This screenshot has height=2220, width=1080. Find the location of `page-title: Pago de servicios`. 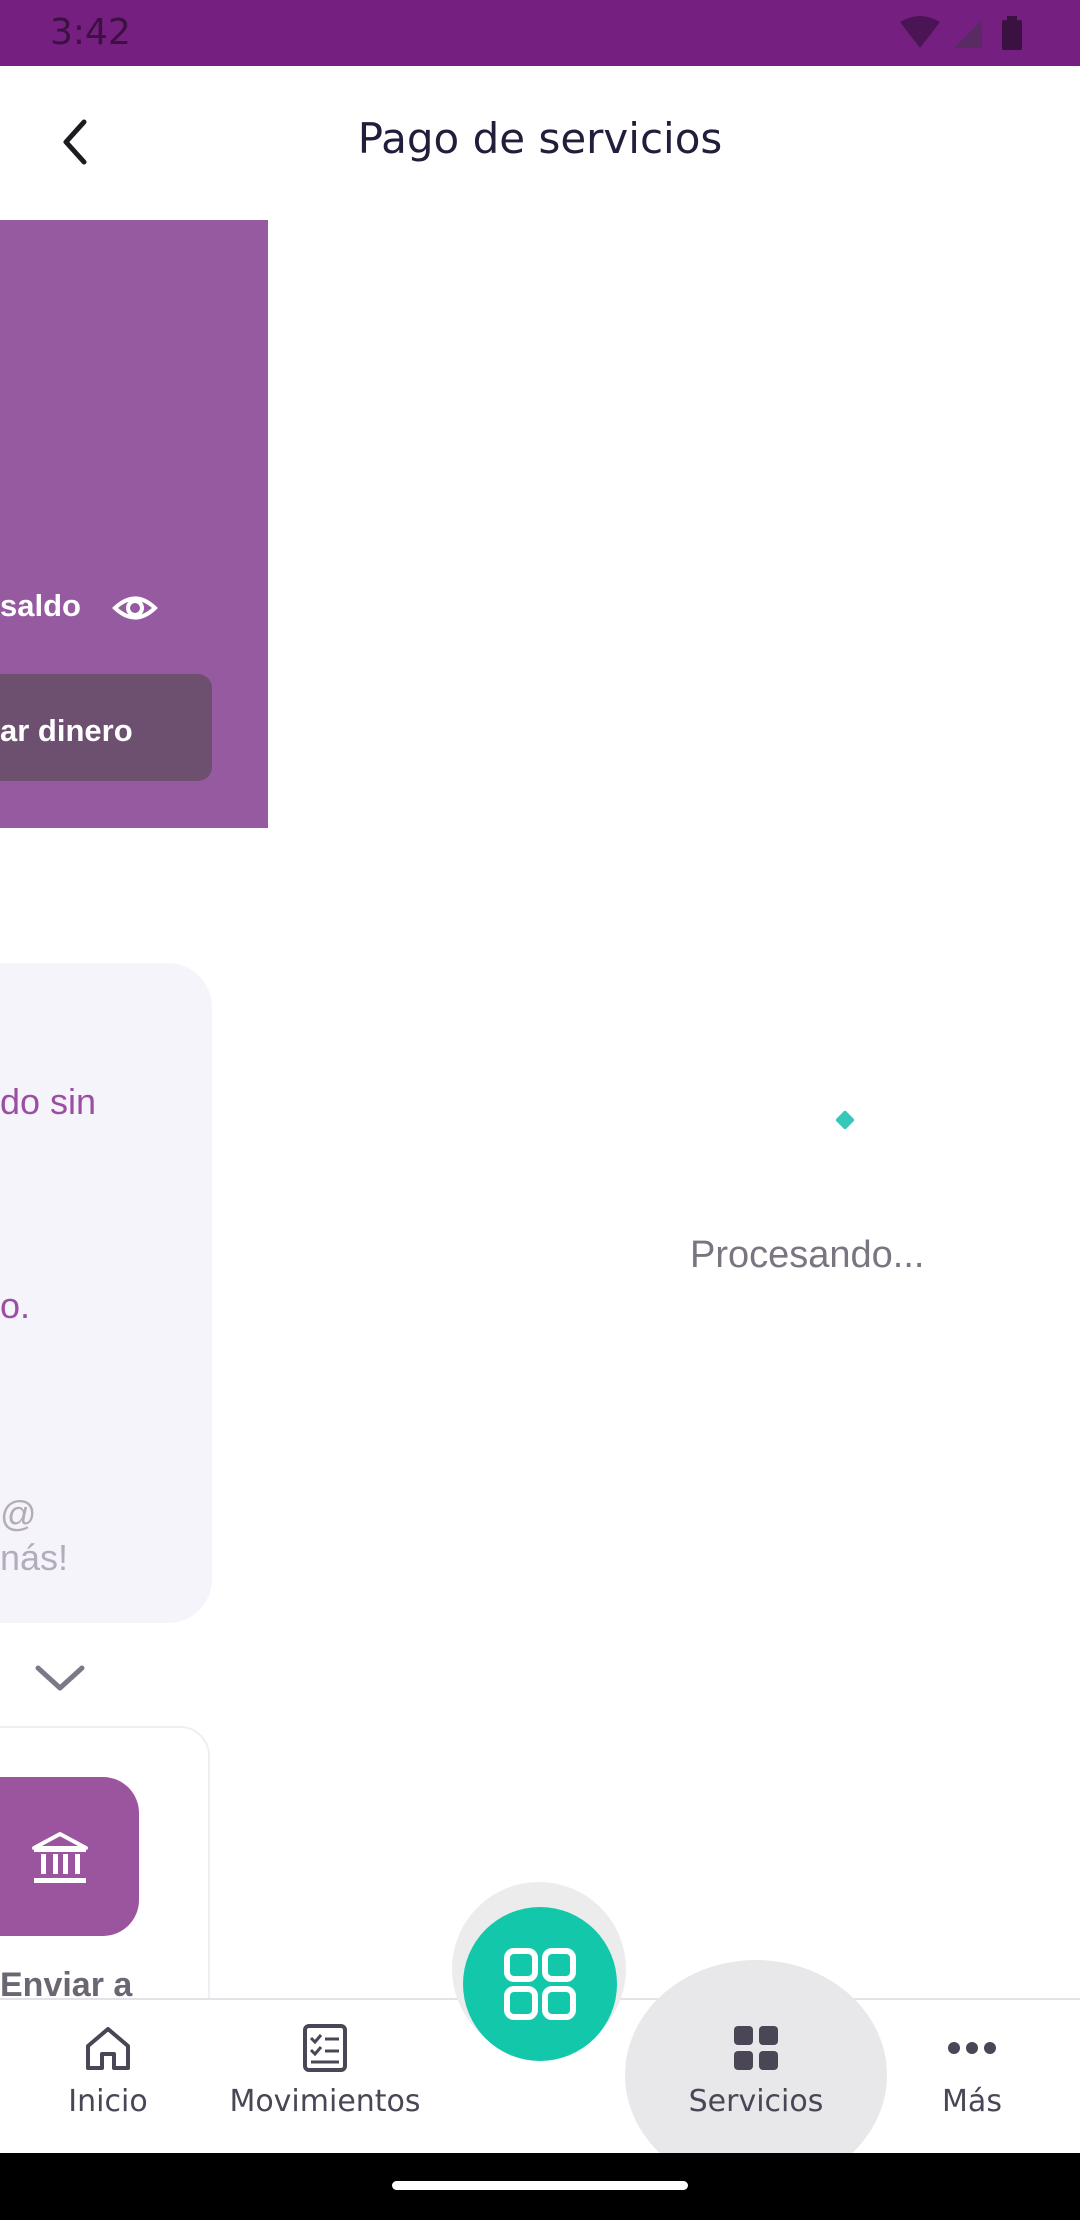

page-title: Pago de servicios is located at coordinates (540, 138).